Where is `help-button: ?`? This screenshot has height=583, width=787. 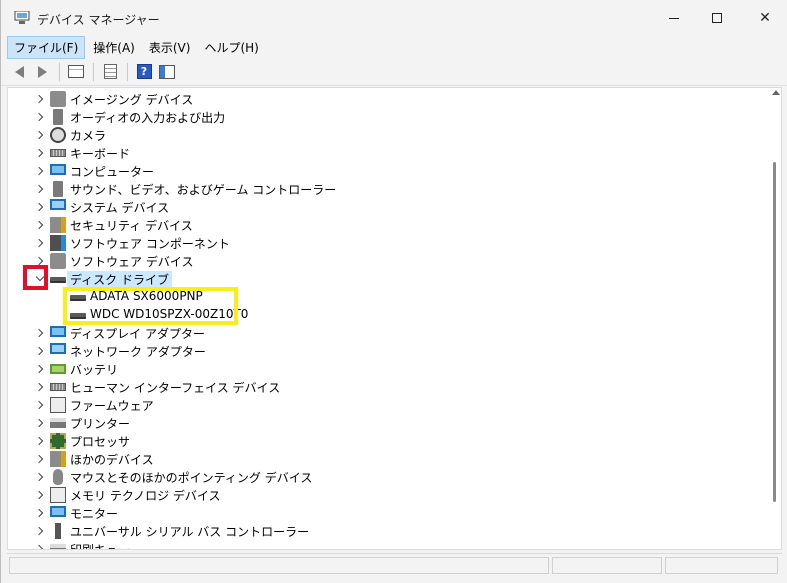
help-button: ? is located at coordinates (144, 72).